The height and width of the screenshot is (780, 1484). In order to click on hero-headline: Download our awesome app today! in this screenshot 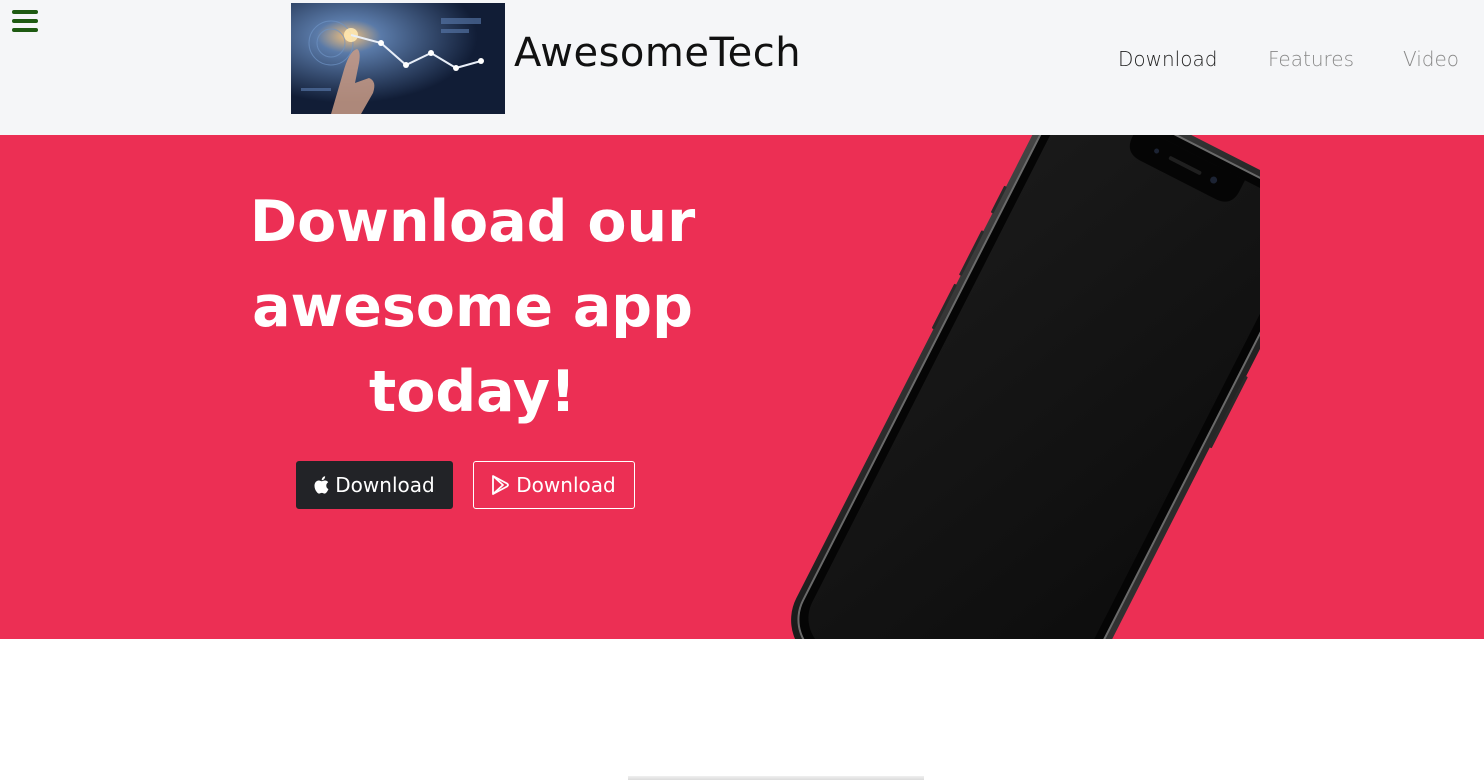, I will do `click(472, 307)`.